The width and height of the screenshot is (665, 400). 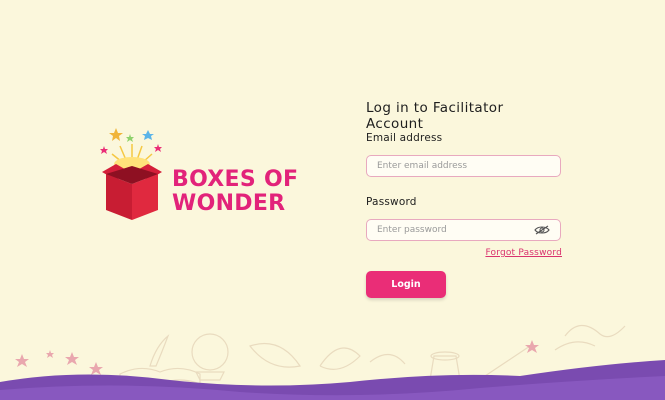 What do you see at coordinates (404, 138) in the screenshot?
I see `email-label: Email address` at bounding box center [404, 138].